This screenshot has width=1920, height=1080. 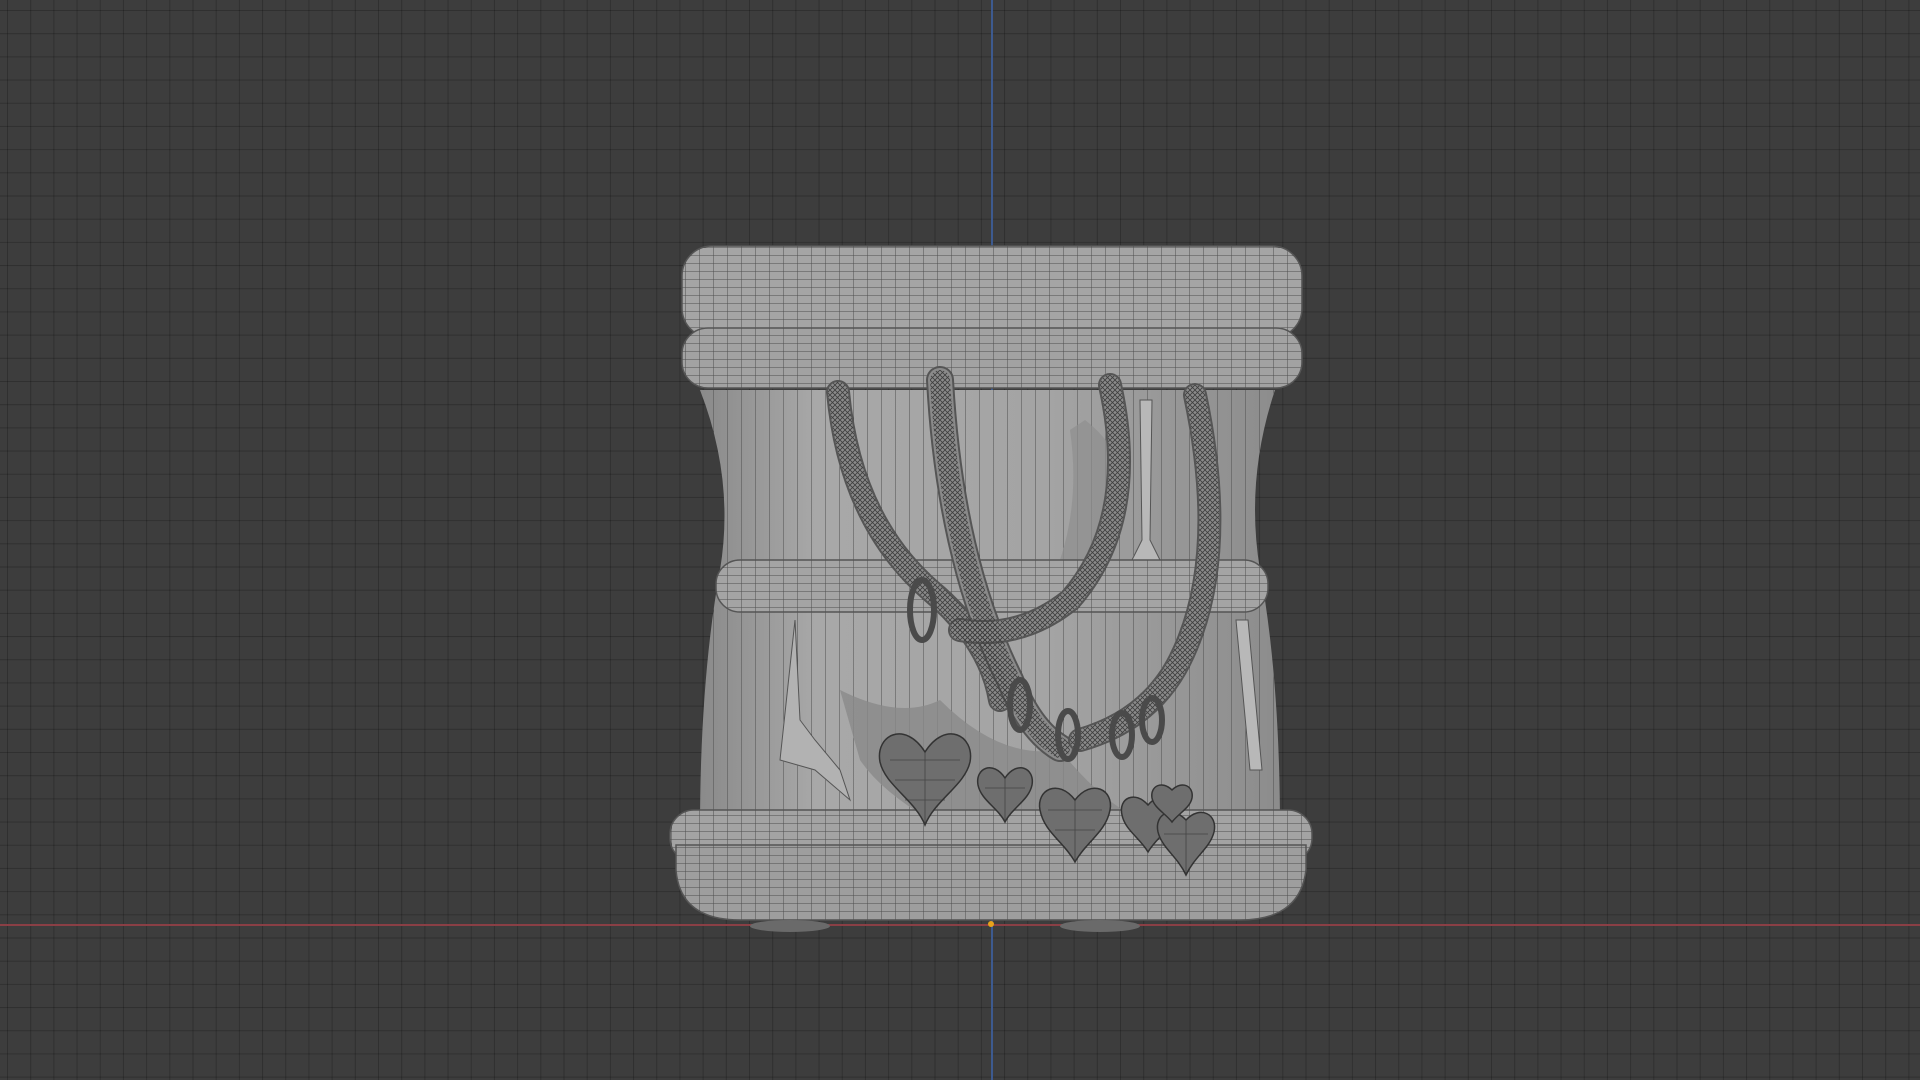 What do you see at coordinates (992, 317) in the screenshot?
I see `top-rim` at bounding box center [992, 317].